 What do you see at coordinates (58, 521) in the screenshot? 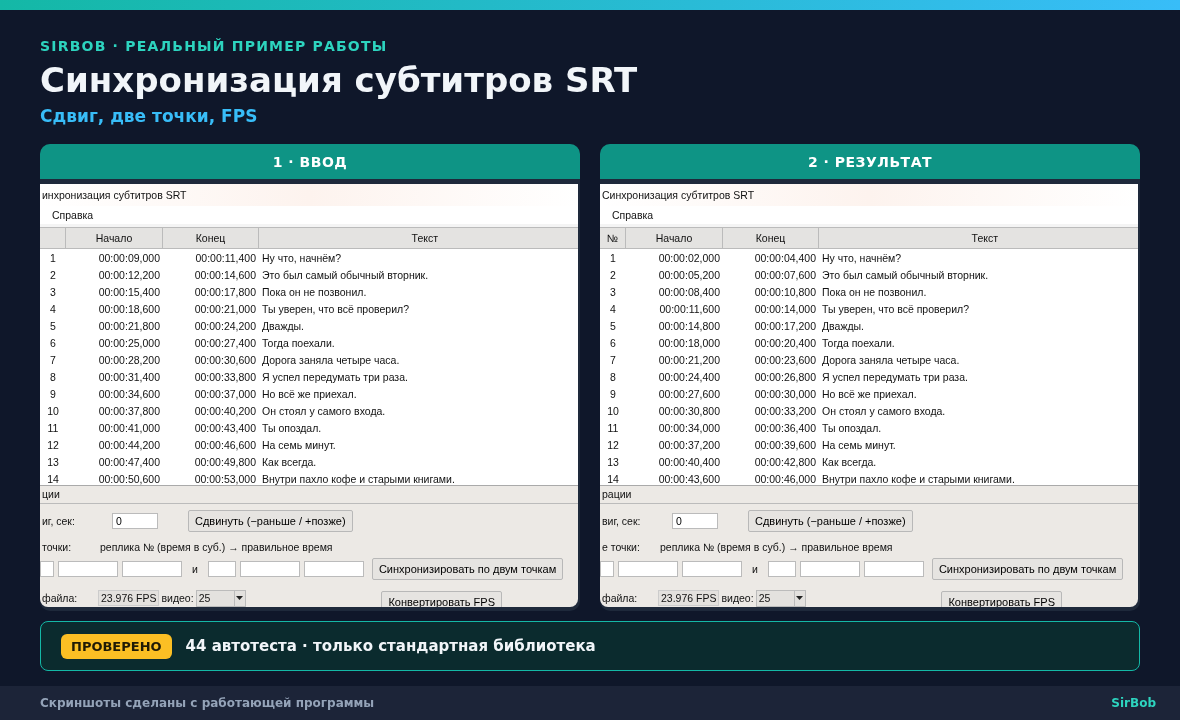
I see `field-label: иг, сек:` at bounding box center [58, 521].